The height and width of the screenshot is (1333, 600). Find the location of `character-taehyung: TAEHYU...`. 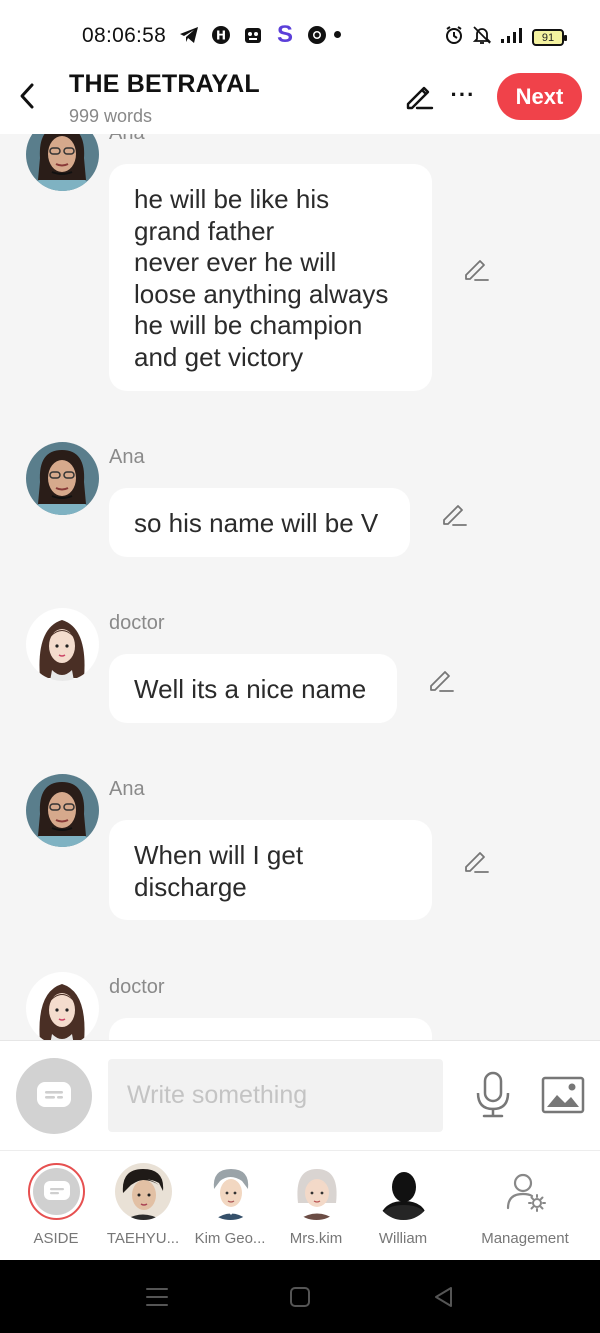

character-taehyung: TAEHYU... is located at coordinates (143, 1209).